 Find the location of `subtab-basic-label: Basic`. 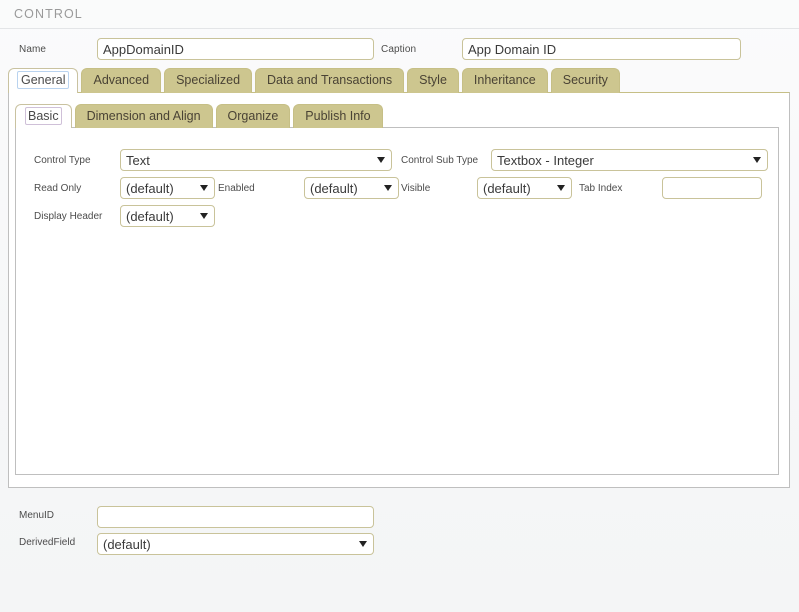

subtab-basic-label: Basic is located at coordinates (43, 116).